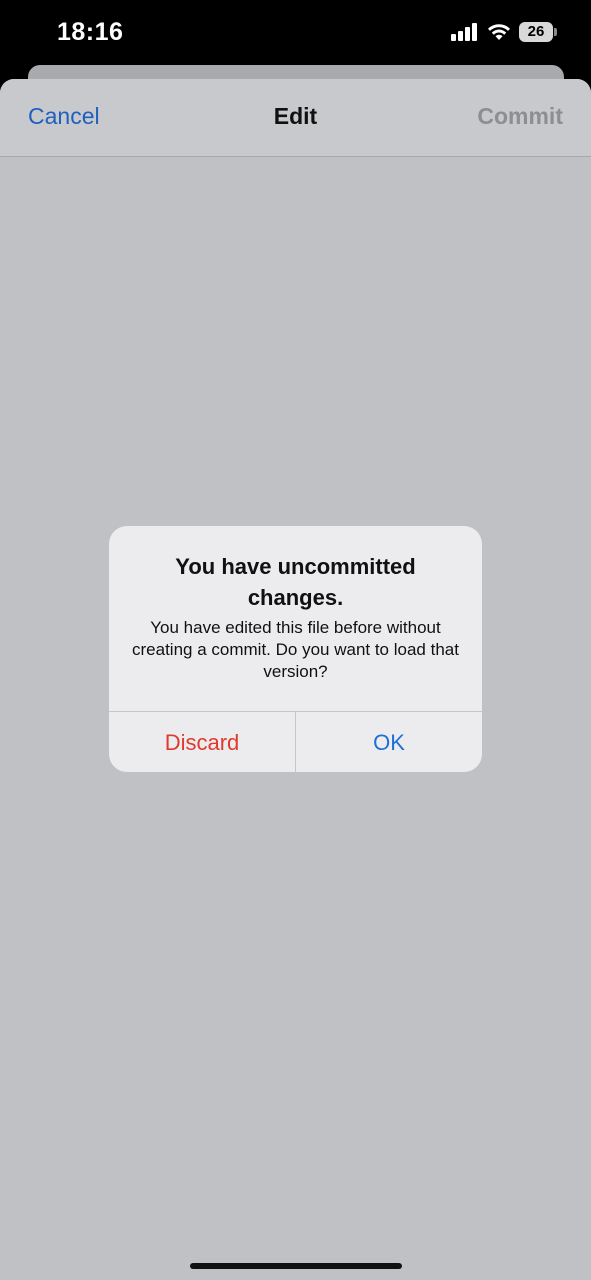 This screenshot has width=591, height=1280. What do you see at coordinates (202, 742) in the screenshot?
I see `discard-button: Discard` at bounding box center [202, 742].